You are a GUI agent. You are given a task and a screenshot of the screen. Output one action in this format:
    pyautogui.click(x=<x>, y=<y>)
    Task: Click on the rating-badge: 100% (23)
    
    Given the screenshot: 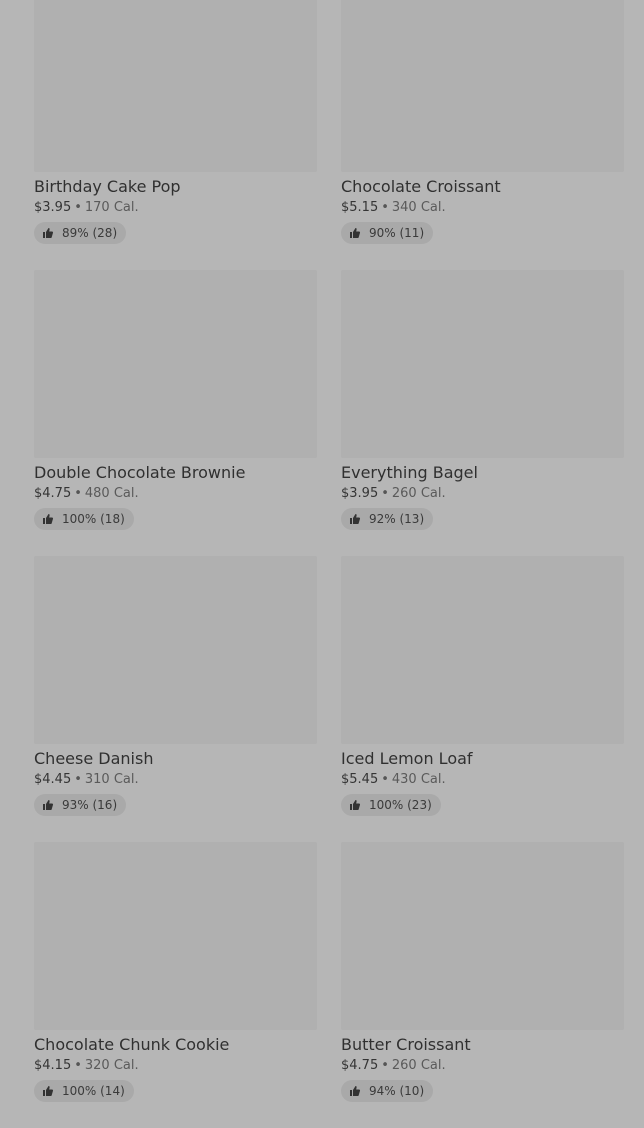 What is the action you would take?
    pyautogui.click(x=391, y=805)
    